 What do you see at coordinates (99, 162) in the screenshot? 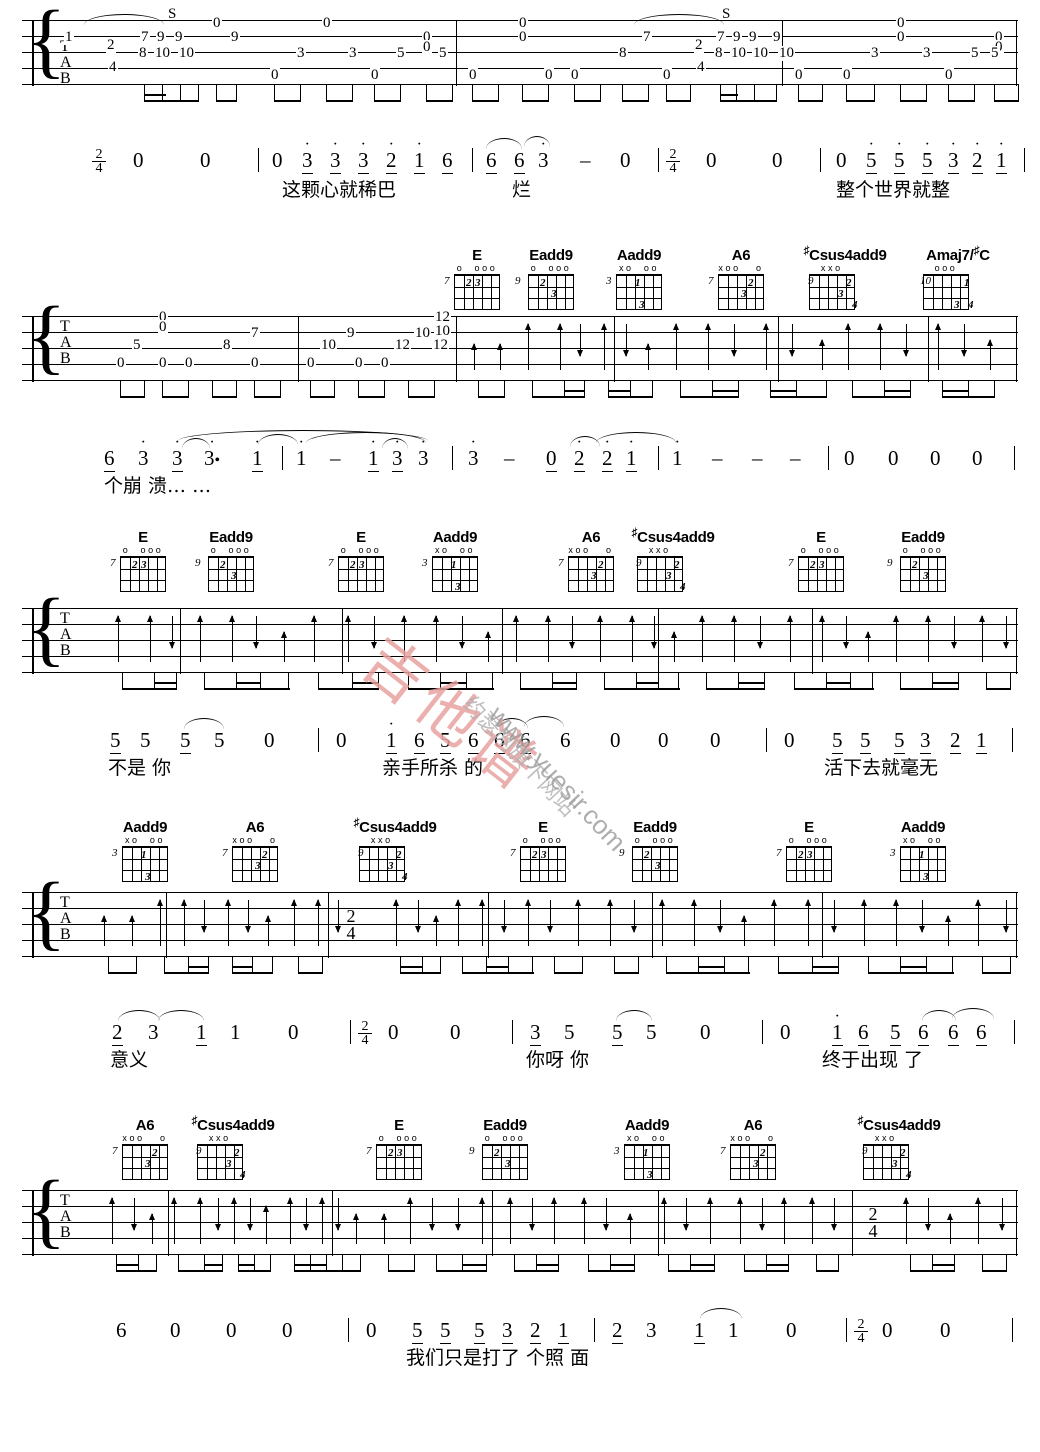
I see `time-signature-1: 24` at bounding box center [99, 162].